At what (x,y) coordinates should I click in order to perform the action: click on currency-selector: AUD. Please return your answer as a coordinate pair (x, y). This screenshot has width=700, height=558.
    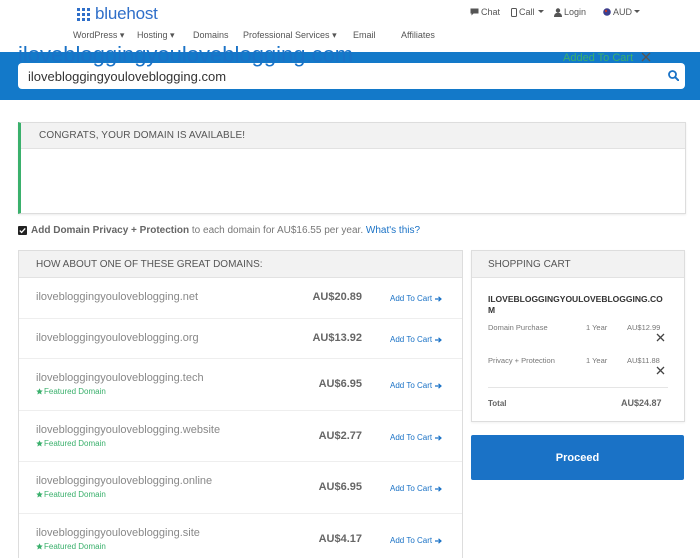
    Looking at the image, I should click on (622, 12).